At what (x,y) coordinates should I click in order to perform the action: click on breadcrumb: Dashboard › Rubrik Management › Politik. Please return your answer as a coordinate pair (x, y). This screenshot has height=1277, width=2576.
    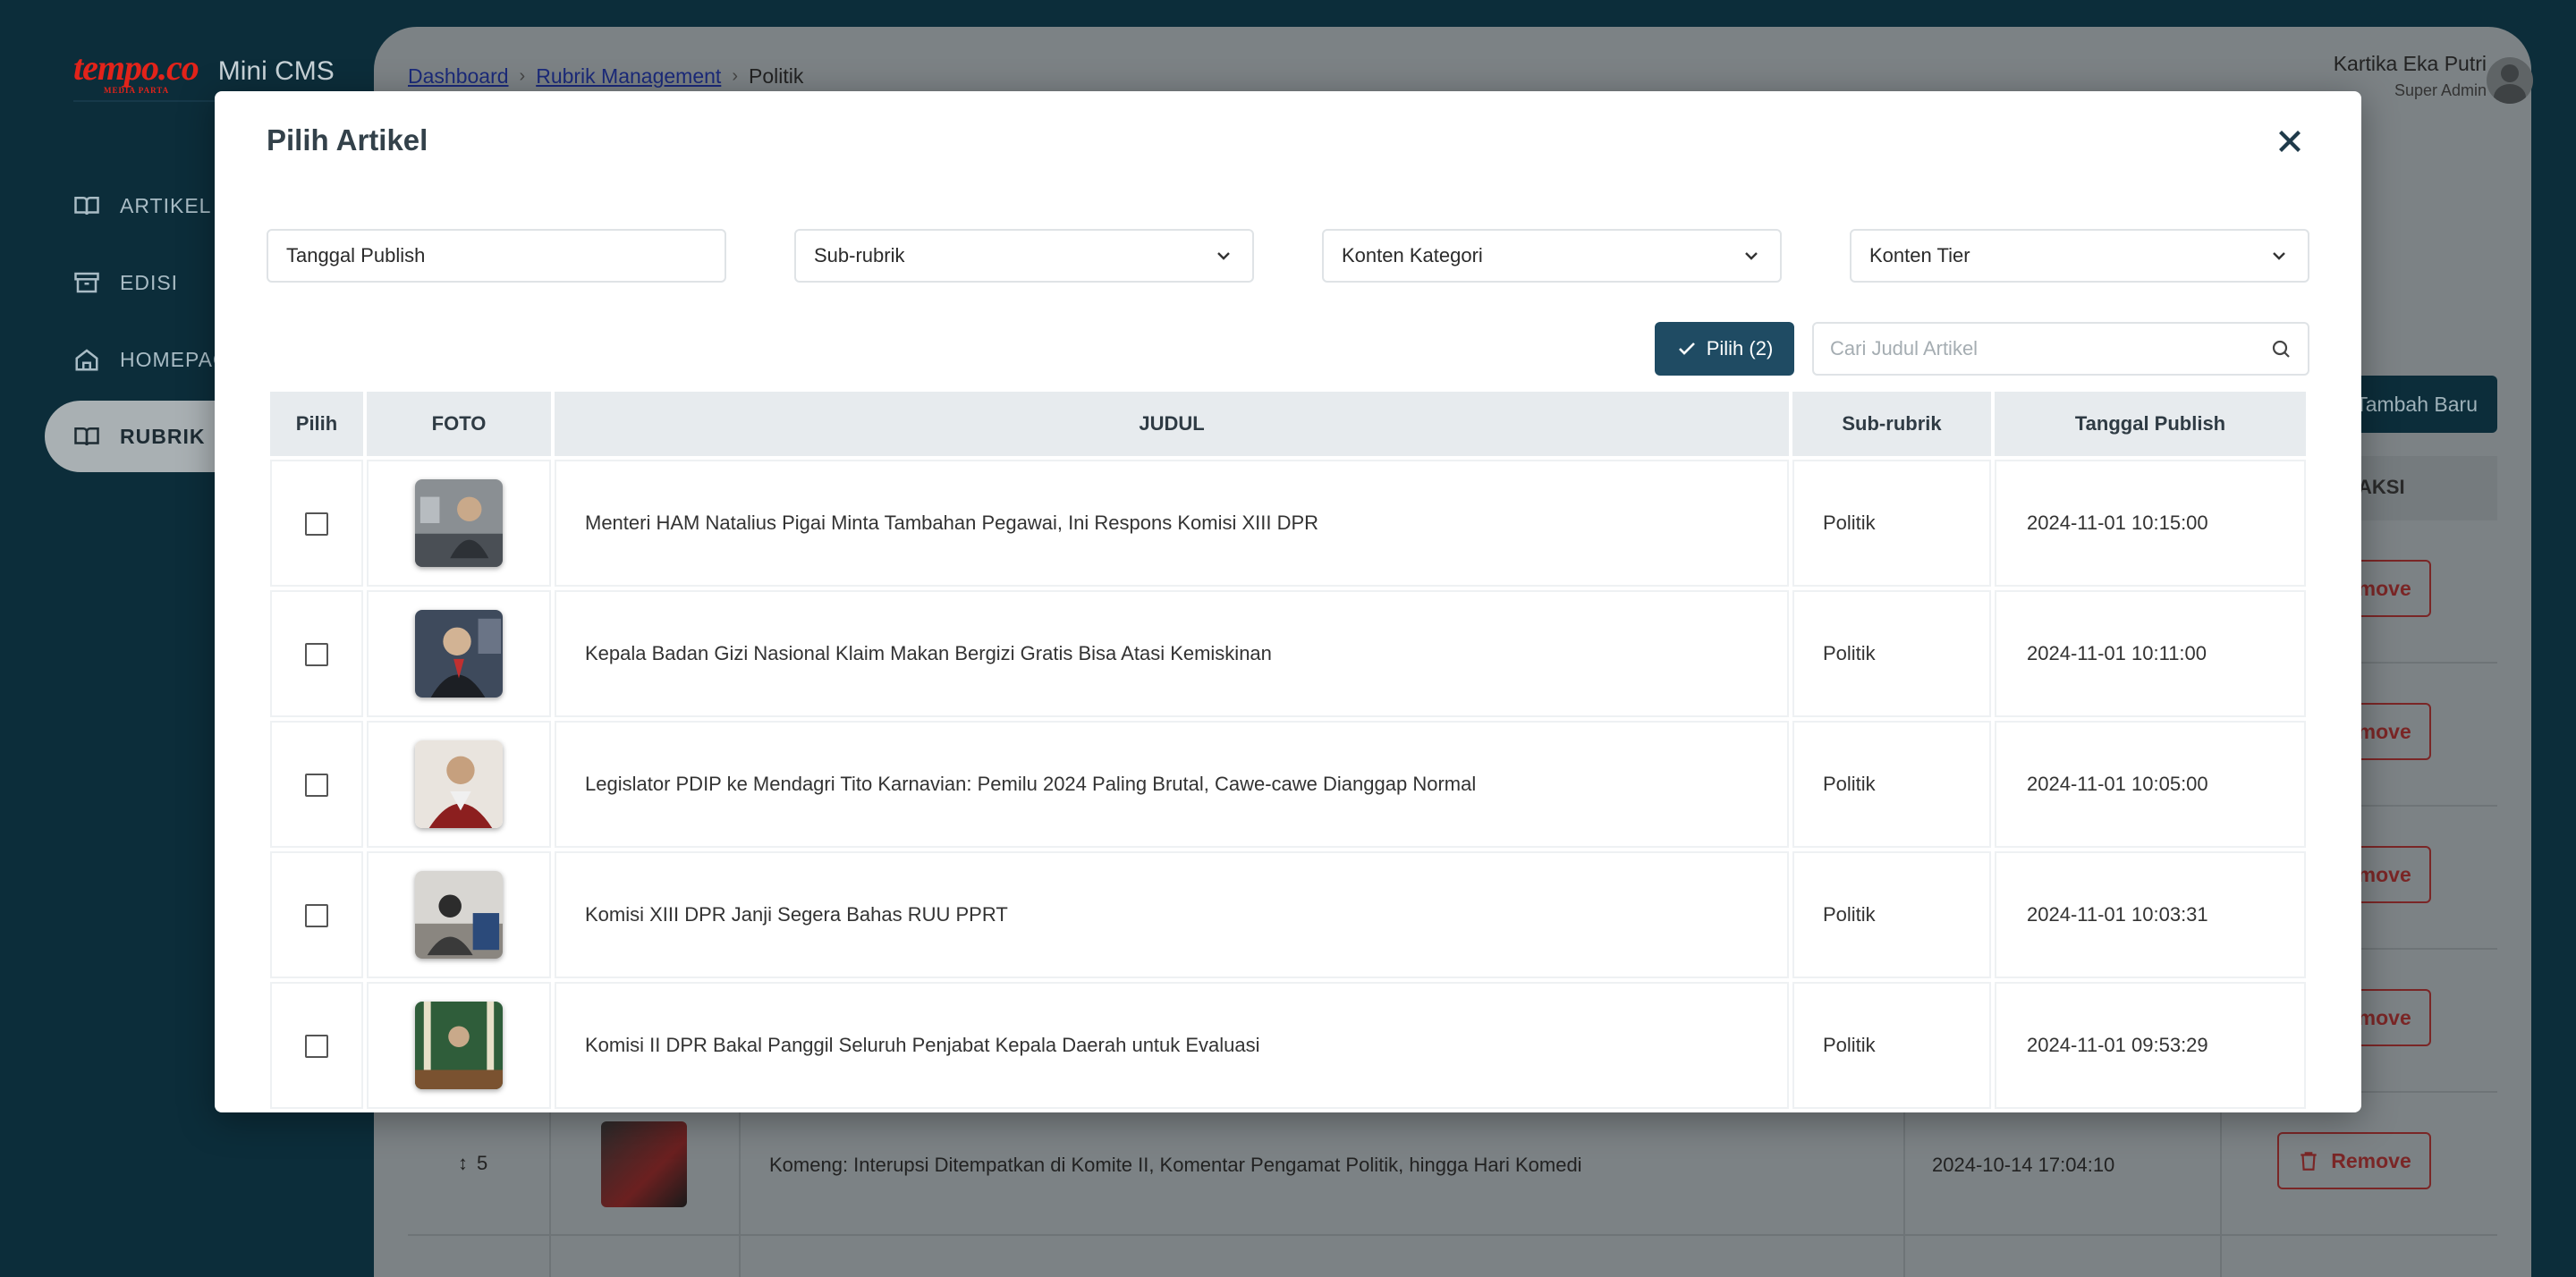
    Looking at the image, I should click on (605, 76).